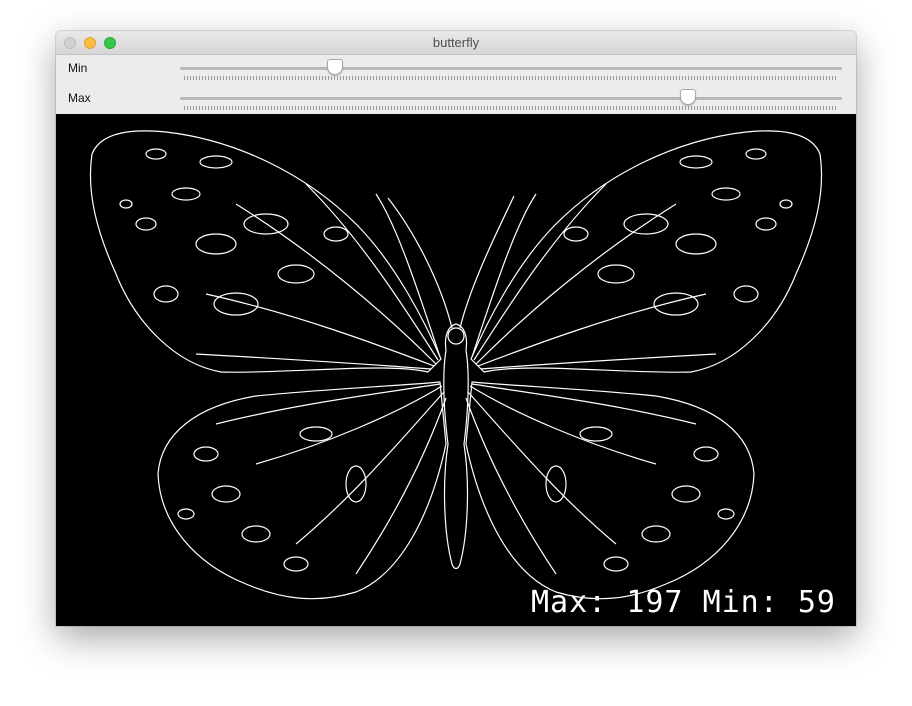 This screenshot has height=706, width=912. I want to click on min-trackbar-thumb, so click(334, 67).